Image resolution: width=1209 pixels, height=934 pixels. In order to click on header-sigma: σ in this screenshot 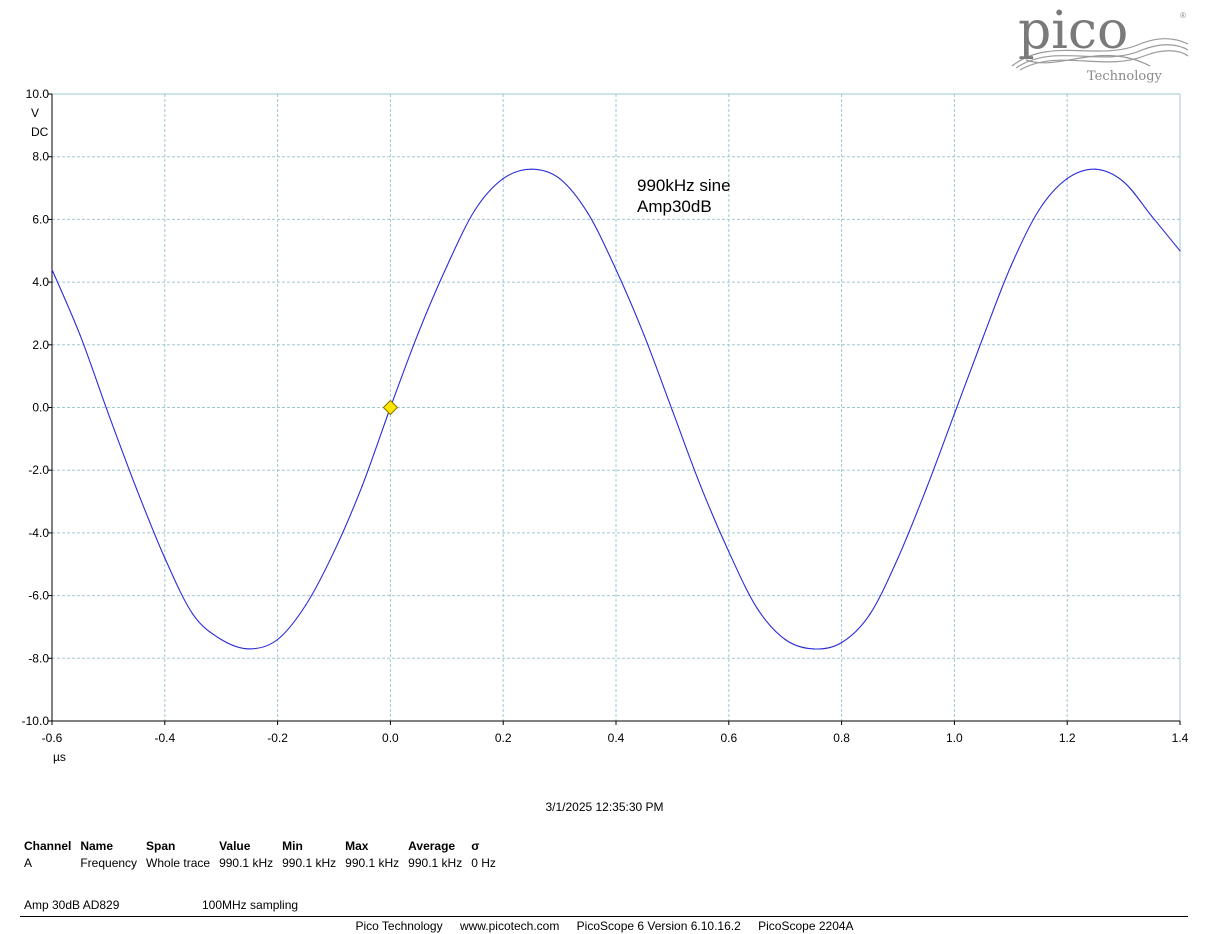, I will do `click(475, 846)`.